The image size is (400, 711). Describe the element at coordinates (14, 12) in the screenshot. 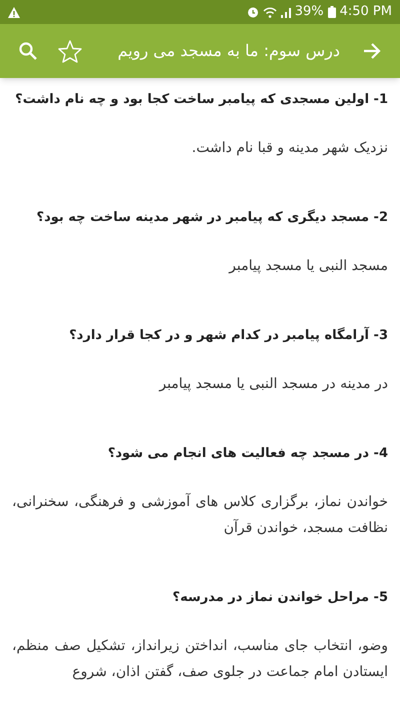

I see `warning-icon` at that location.